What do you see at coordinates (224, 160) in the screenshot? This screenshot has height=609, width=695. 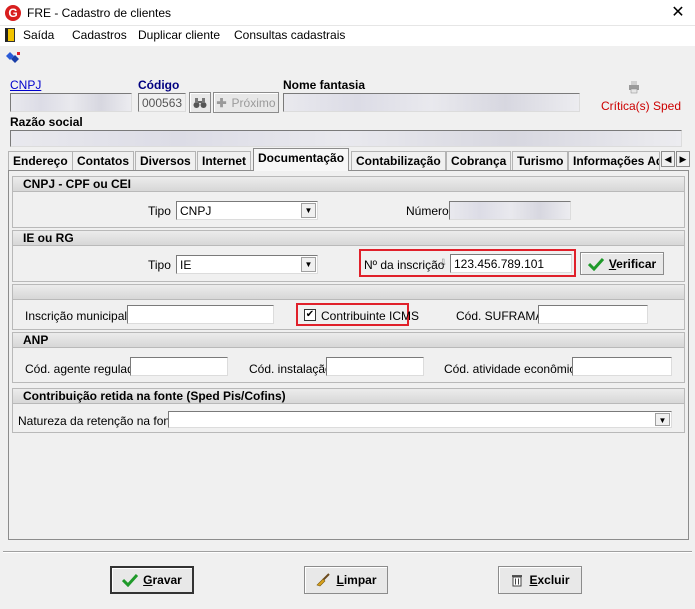 I see `tab-internet: Internet` at bounding box center [224, 160].